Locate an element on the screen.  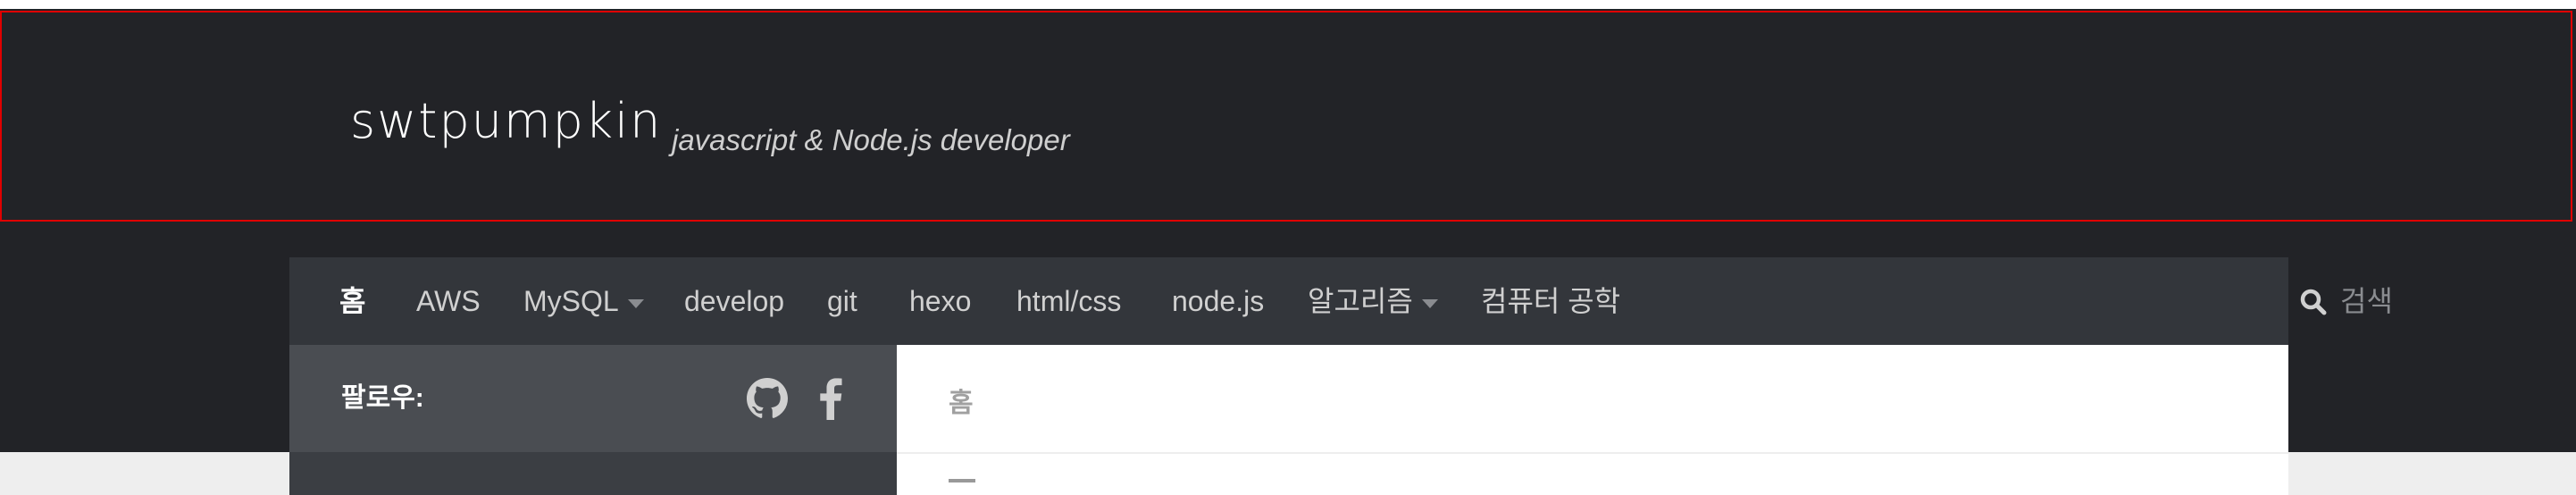
search-input is located at coordinates (2447, 302).